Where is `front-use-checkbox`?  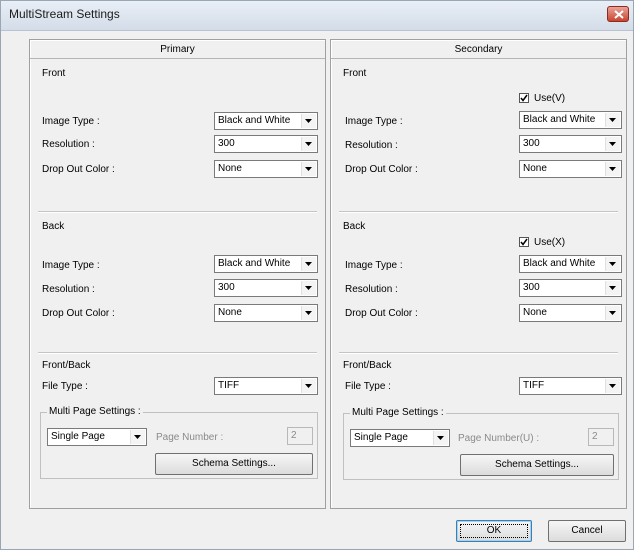 front-use-checkbox is located at coordinates (524, 98).